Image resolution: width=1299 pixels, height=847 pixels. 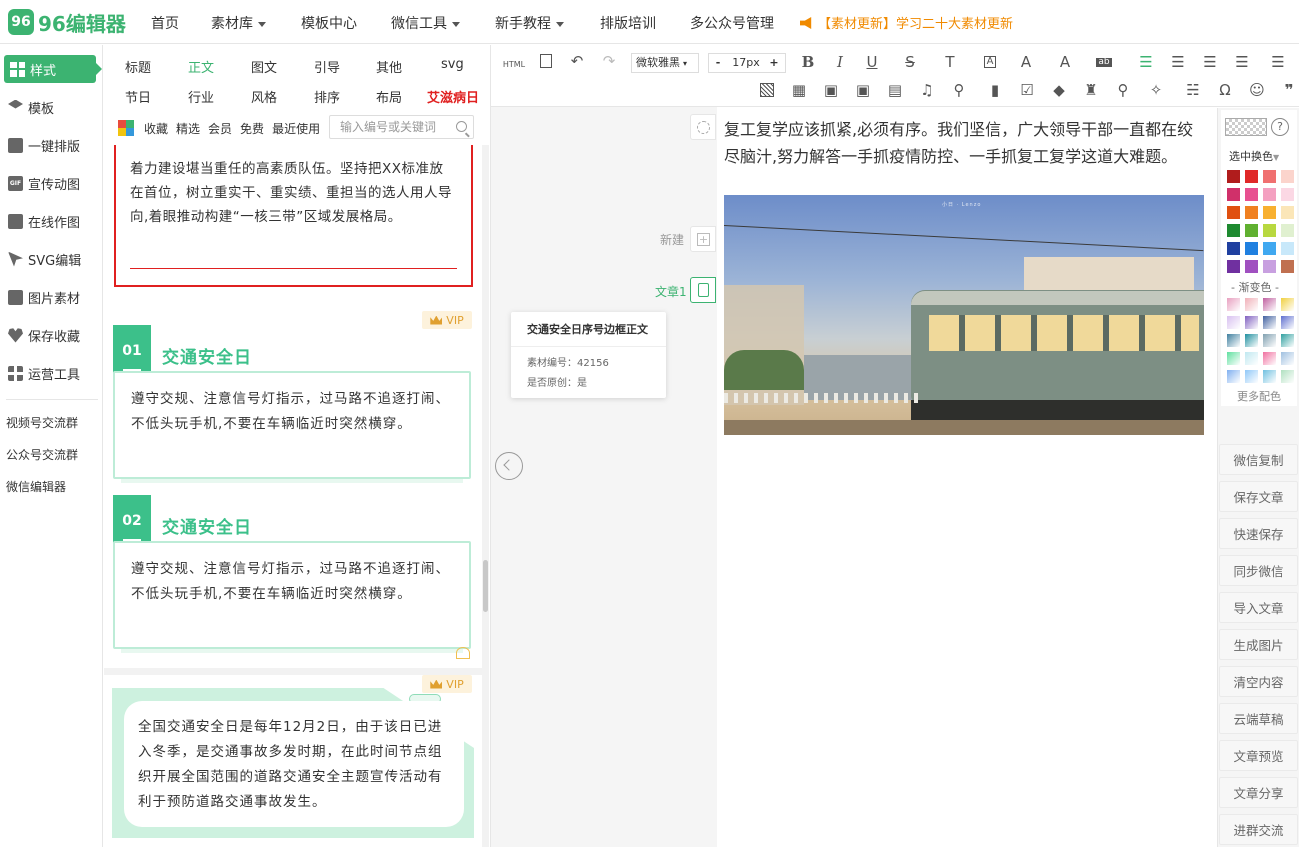 What do you see at coordinates (36, 486) in the screenshot?
I see `group-wechat-editor: 微信编辑器` at bounding box center [36, 486].